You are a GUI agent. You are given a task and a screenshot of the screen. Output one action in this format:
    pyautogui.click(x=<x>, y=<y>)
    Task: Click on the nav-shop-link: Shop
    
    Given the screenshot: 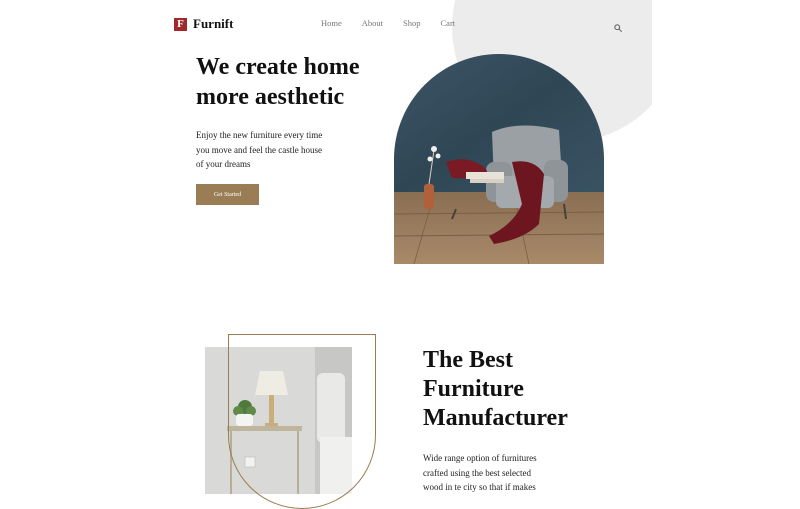 What is the action you would take?
    pyautogui.click(x=411, y=23)
    